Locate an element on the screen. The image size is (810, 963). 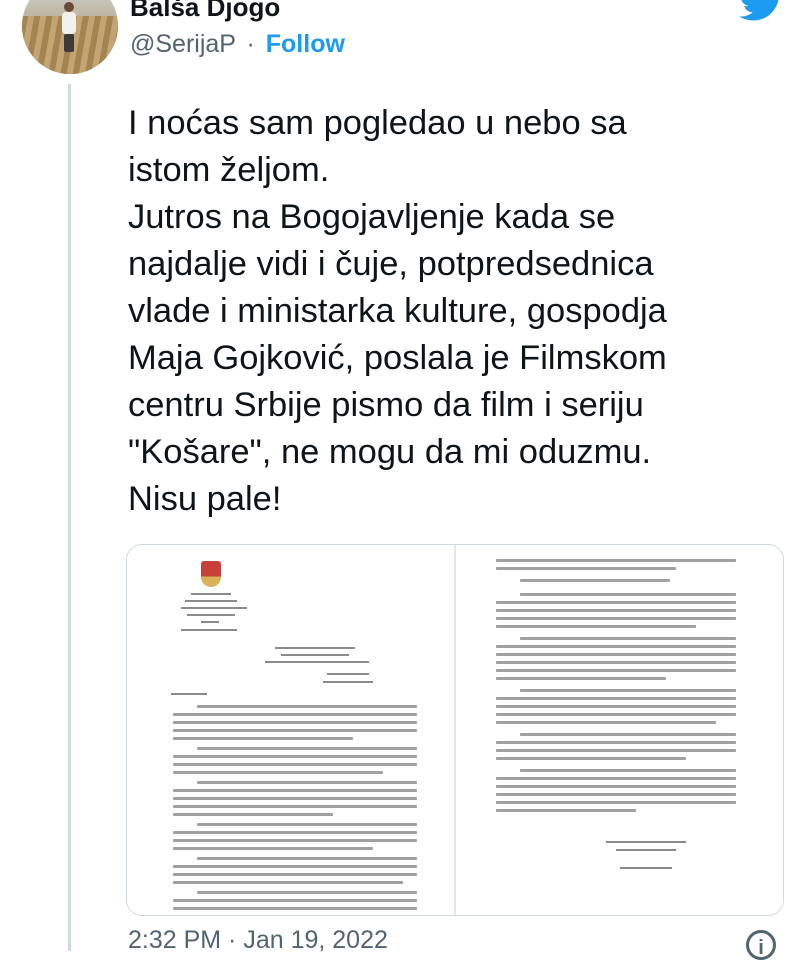
author-handle: @SerijaP is located at coordinates (183, 44).